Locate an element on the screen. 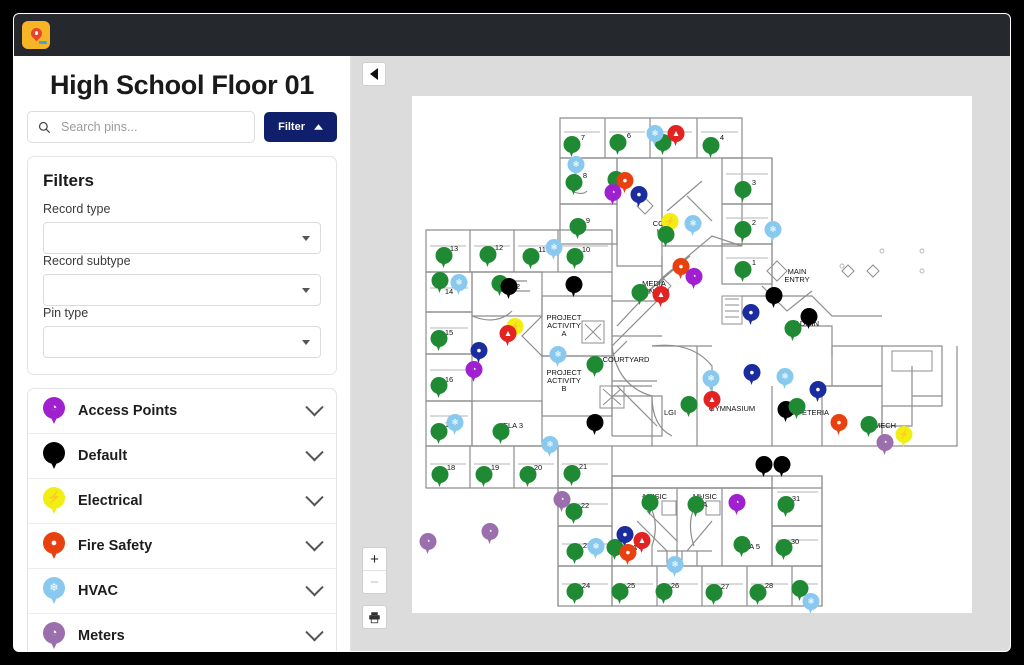 This screenshot has height=665, width=1024. category-item-access-points: ◔ Access Points is located at coordinates (182, 411).